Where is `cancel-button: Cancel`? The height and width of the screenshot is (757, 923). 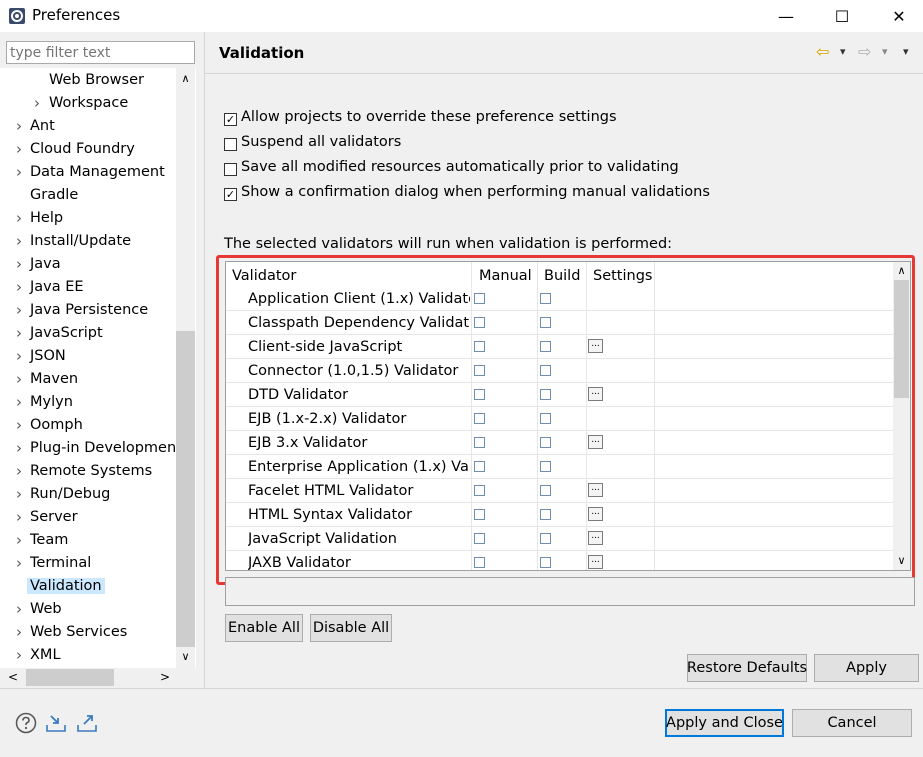 cancel-button: Cancel is located at coordinates (852, 723).